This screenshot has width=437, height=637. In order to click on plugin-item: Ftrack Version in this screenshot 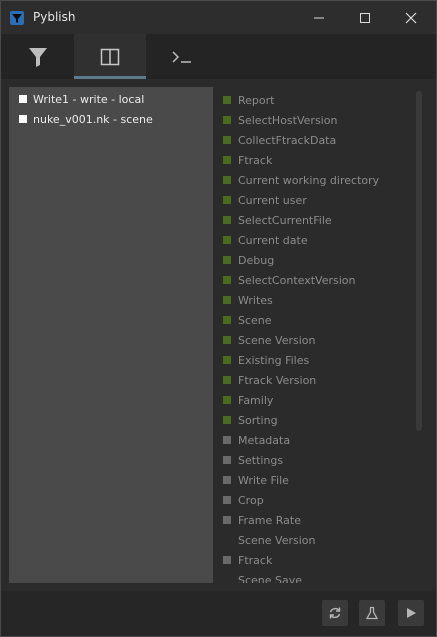, I will do `click(269, 380)`.